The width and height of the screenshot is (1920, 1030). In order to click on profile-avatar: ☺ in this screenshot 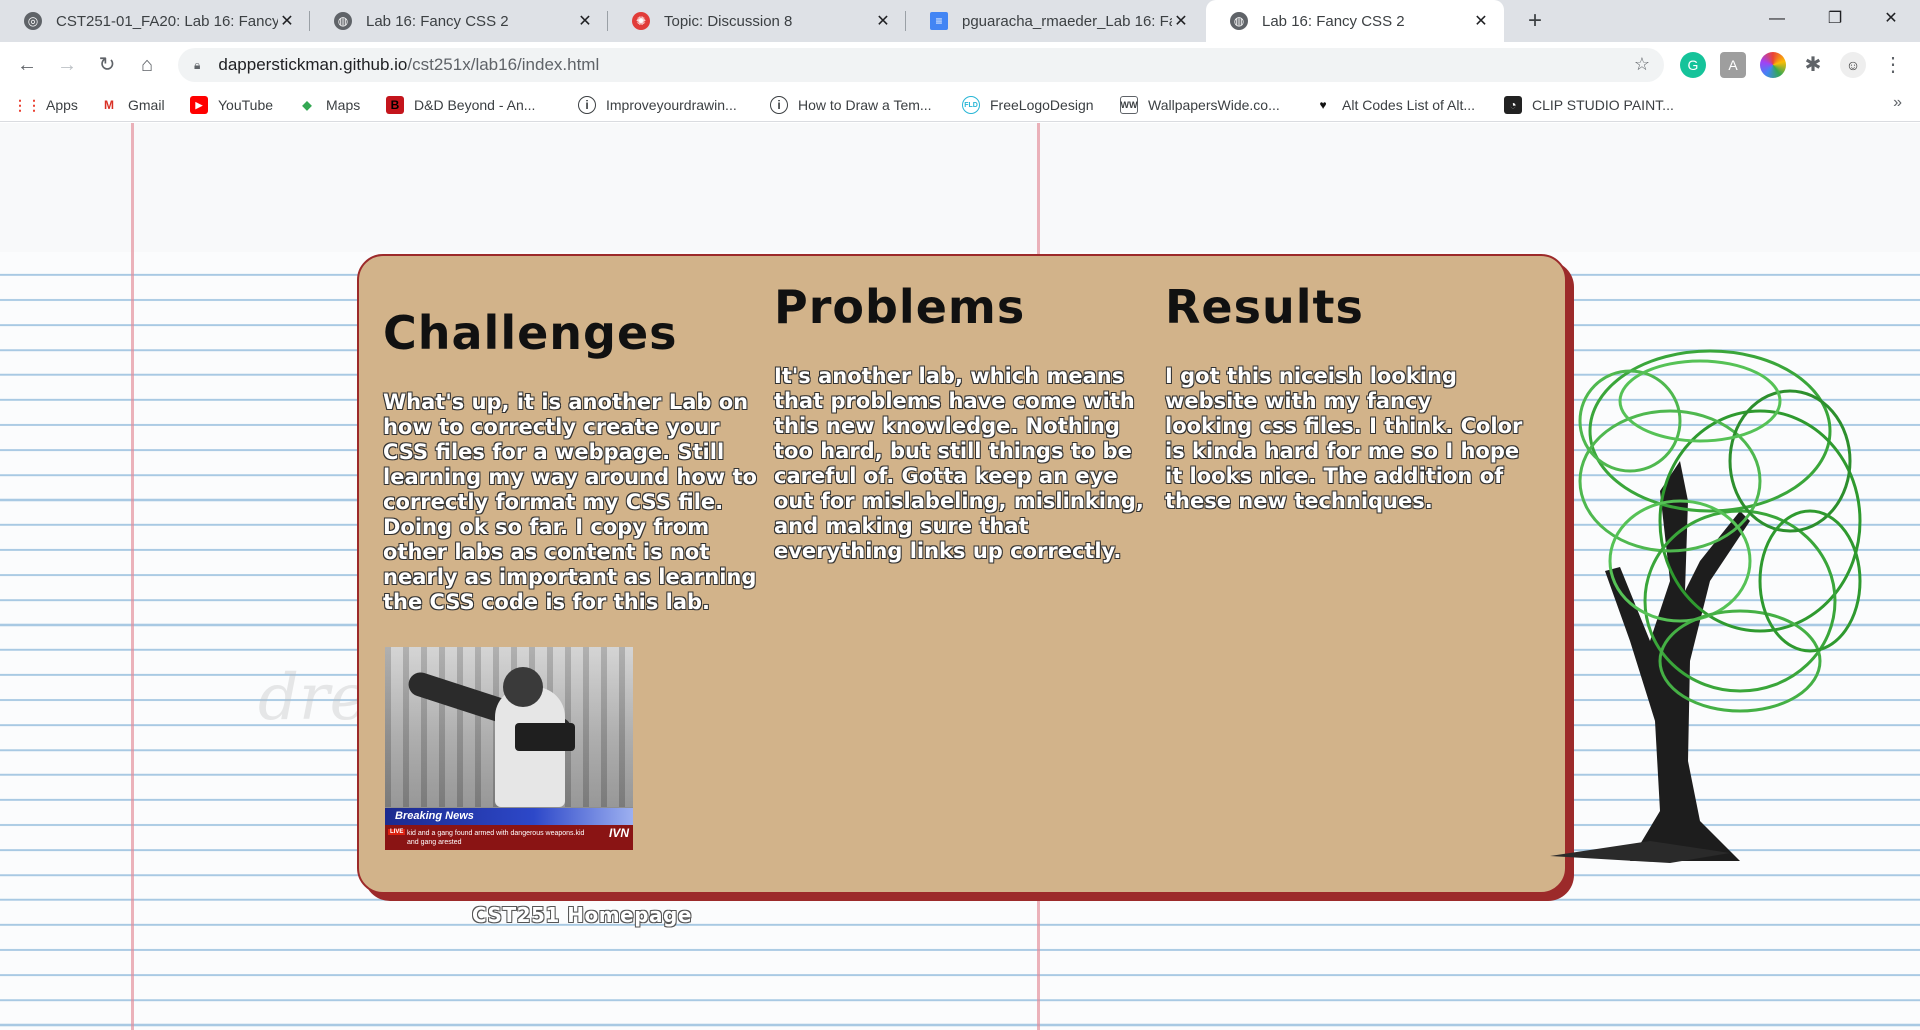, I will do `click(1853, 65)`.